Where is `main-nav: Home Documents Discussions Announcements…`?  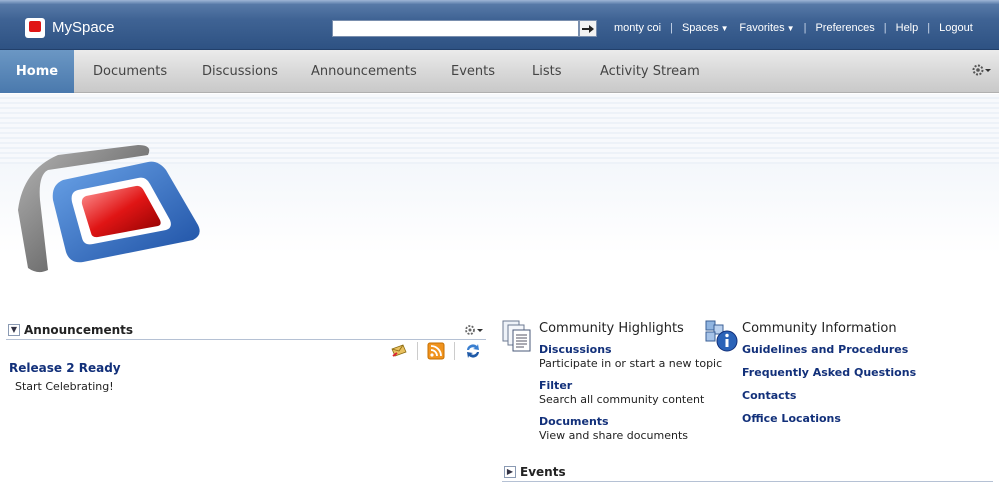
main-nav: Home Documents Discussions Announcements… is located at coordinates (499, 71).